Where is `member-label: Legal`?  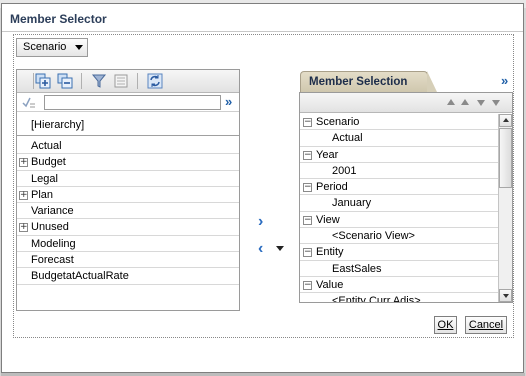 member-label: Legal is located at coordinates (44, 178).